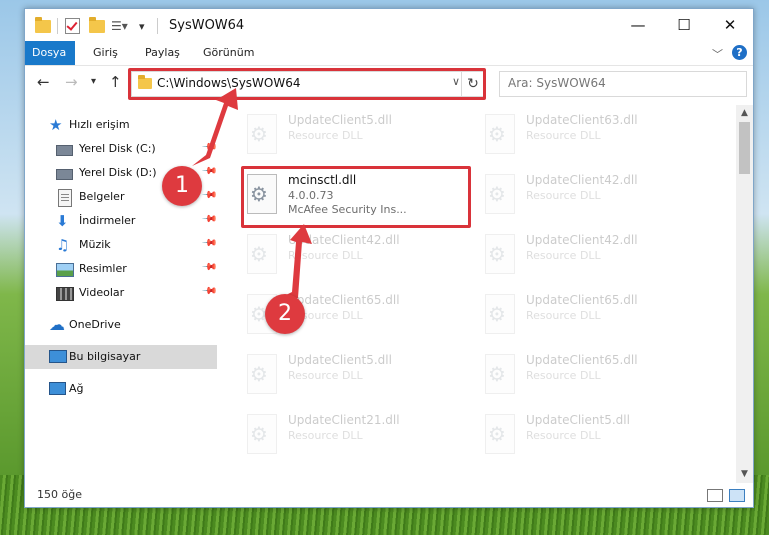 The height and width of the screenshot is (535, 769). Describe the element at coordinates (389, 53) in the screenshot. I see `ribbon-tabs: Dosya Giriş Paylaş Görünüm ﹀ ?` at that location.